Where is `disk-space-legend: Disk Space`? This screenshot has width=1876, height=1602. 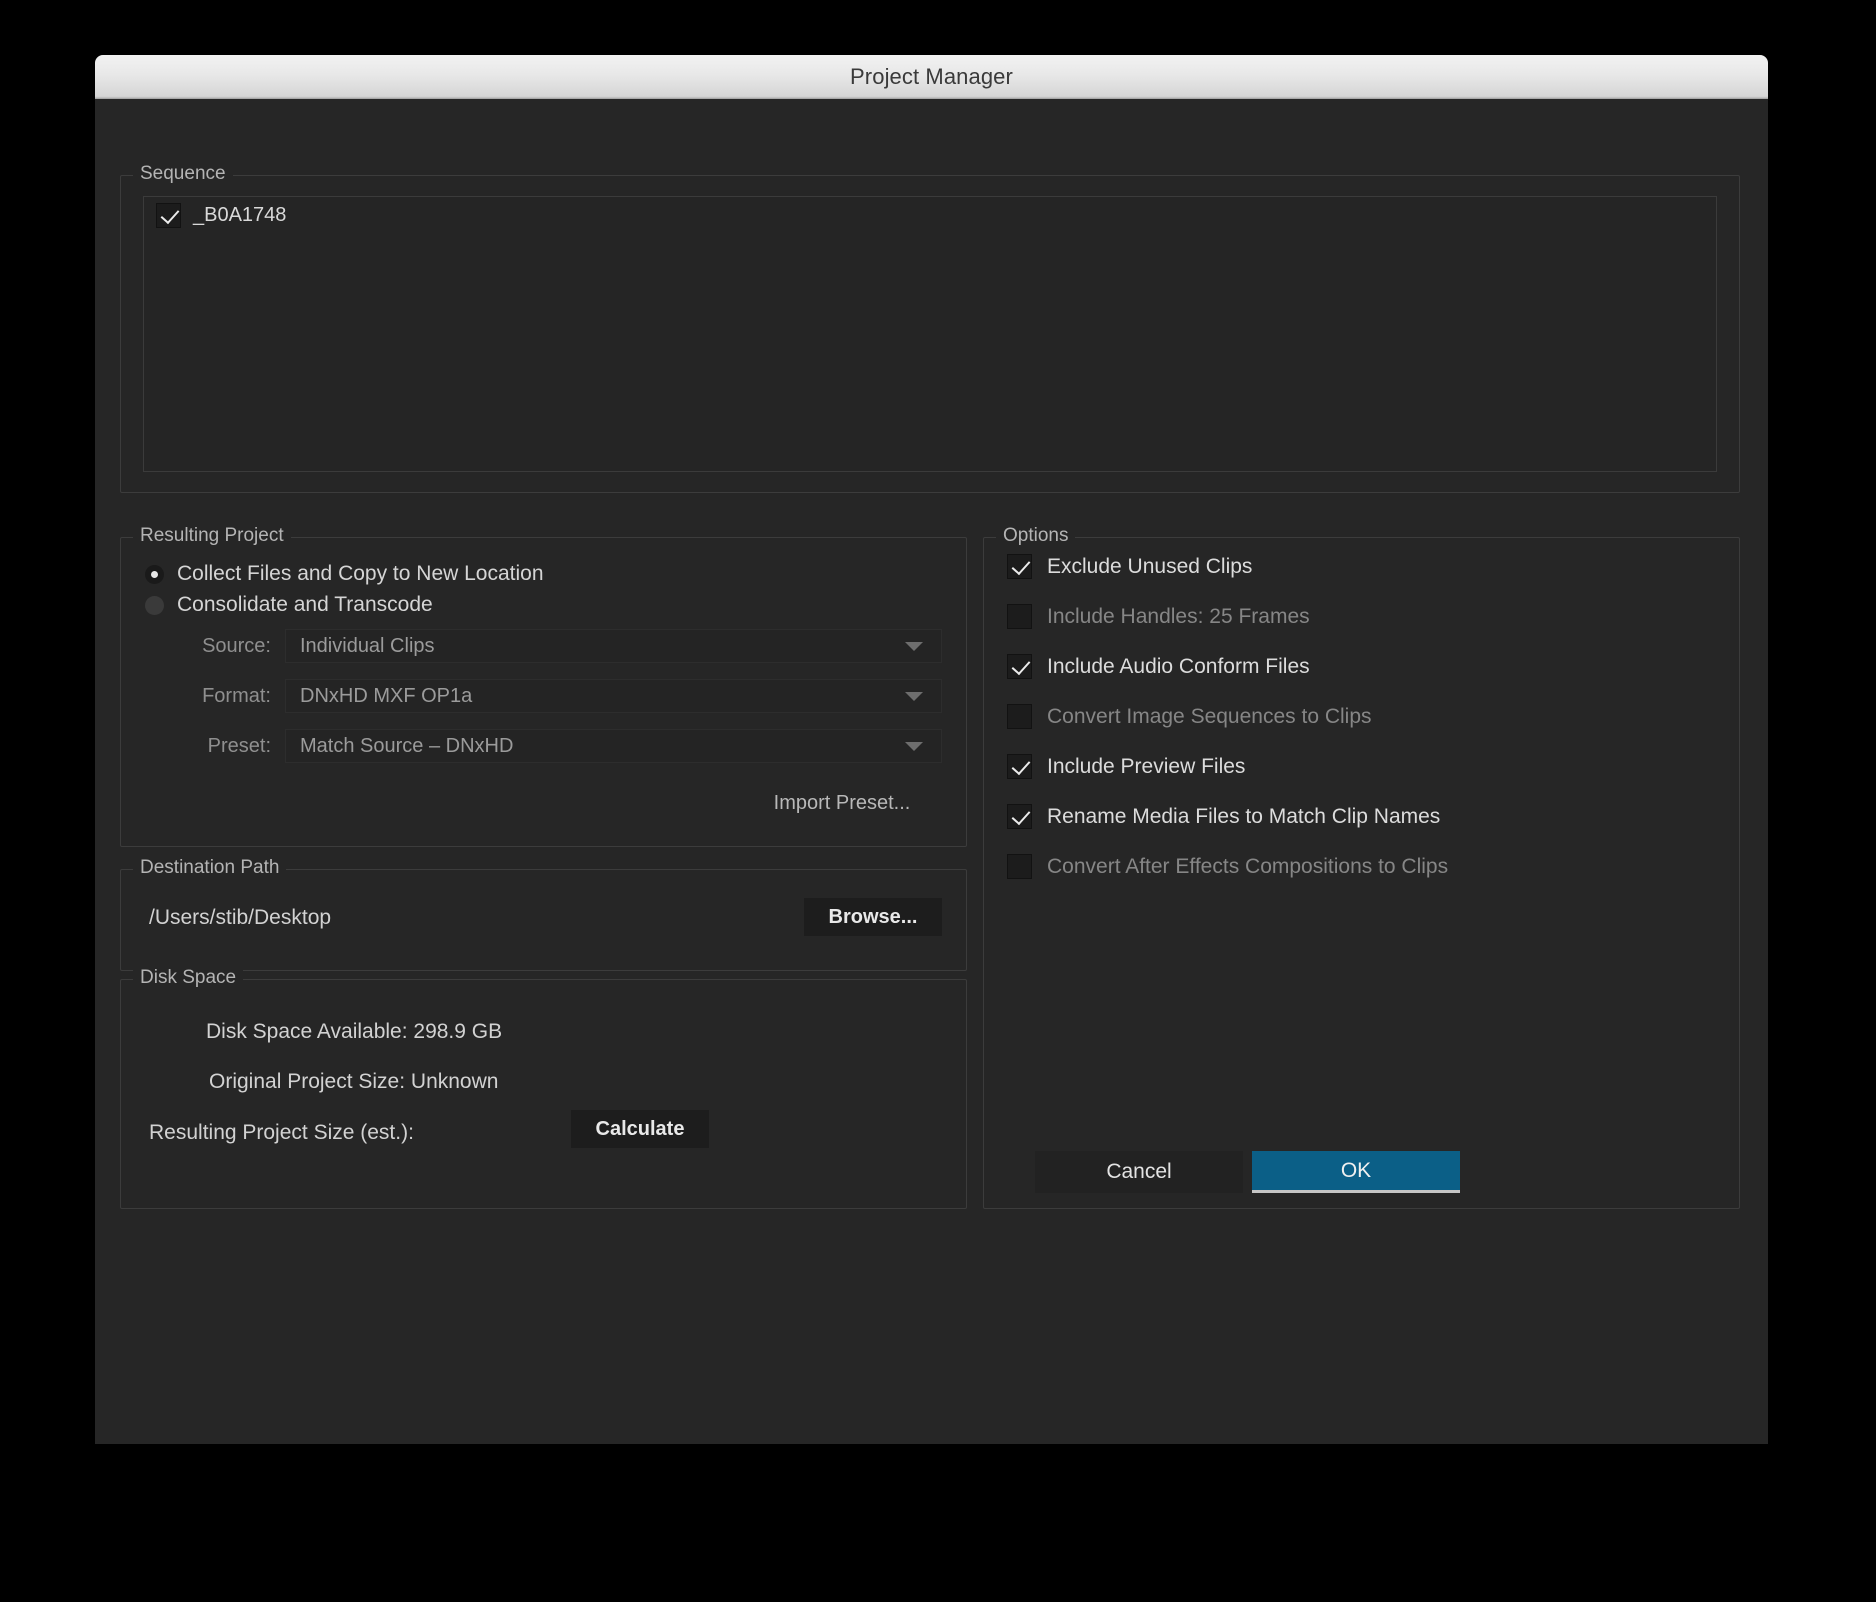
disk-space-legend: Disk Space is located at coordinates (188, 978).